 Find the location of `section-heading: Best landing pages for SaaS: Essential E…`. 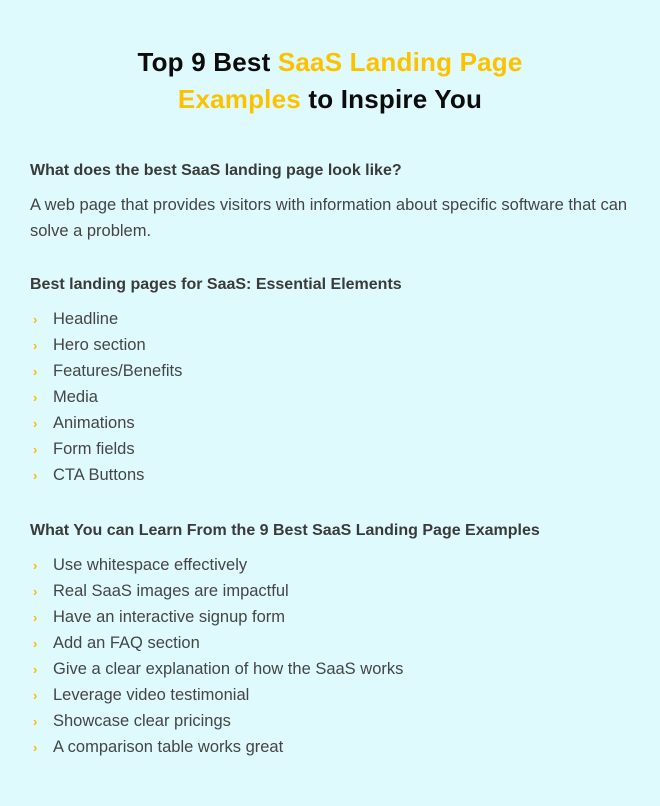

section-heading: Best landing pages for SaaS: Essential E… is located at coordinates (216, 284).